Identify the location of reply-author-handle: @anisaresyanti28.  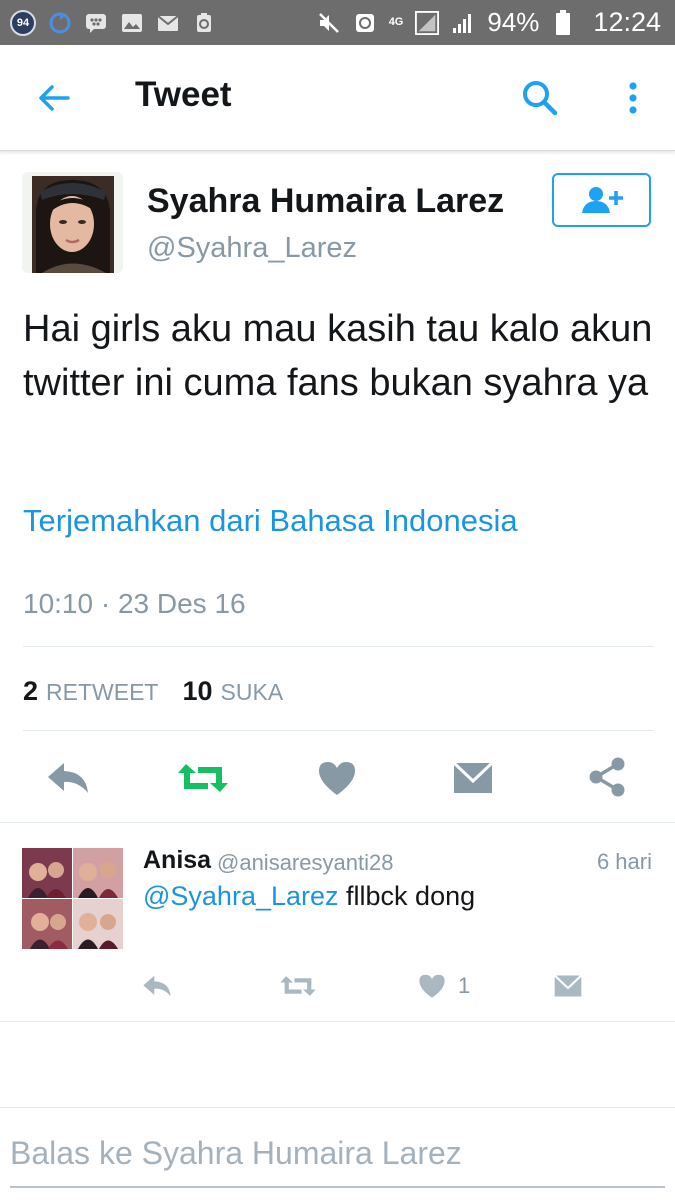
(305, 863).